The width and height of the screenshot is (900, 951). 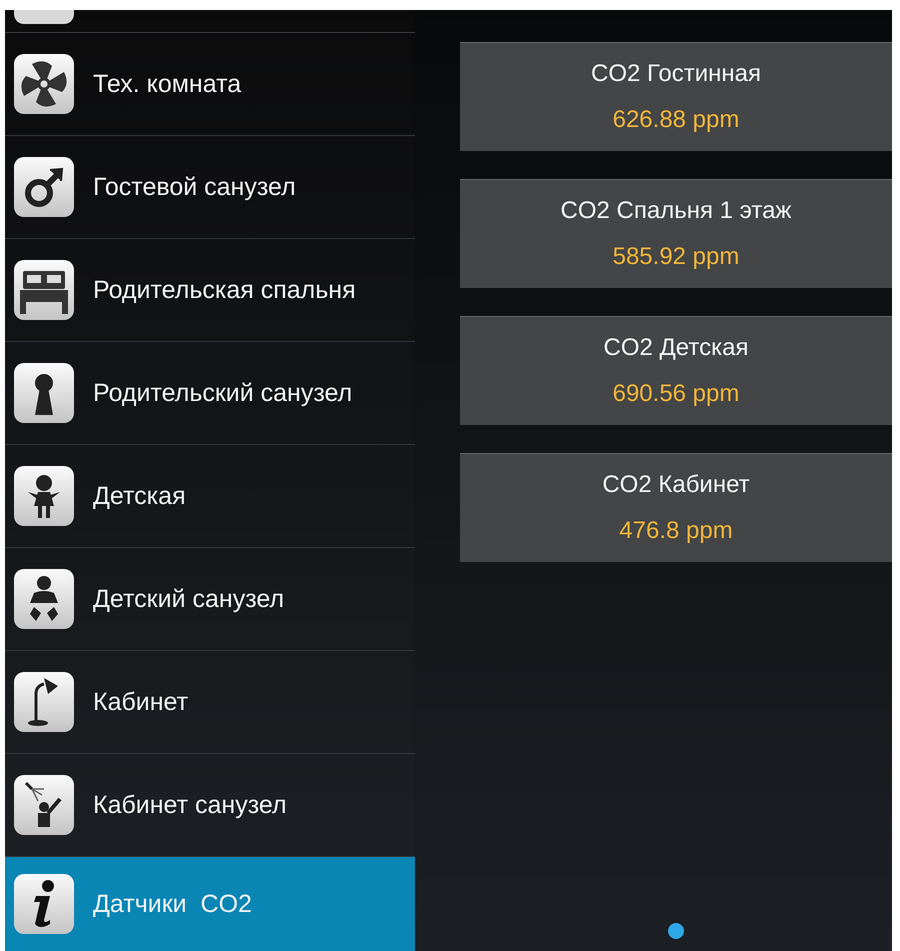 What do you see at coordinates (676, 370) in the screenshot?
I see `sensor-card: CO2 Детская 690.56 ppm` at bounding box center [676, 370].